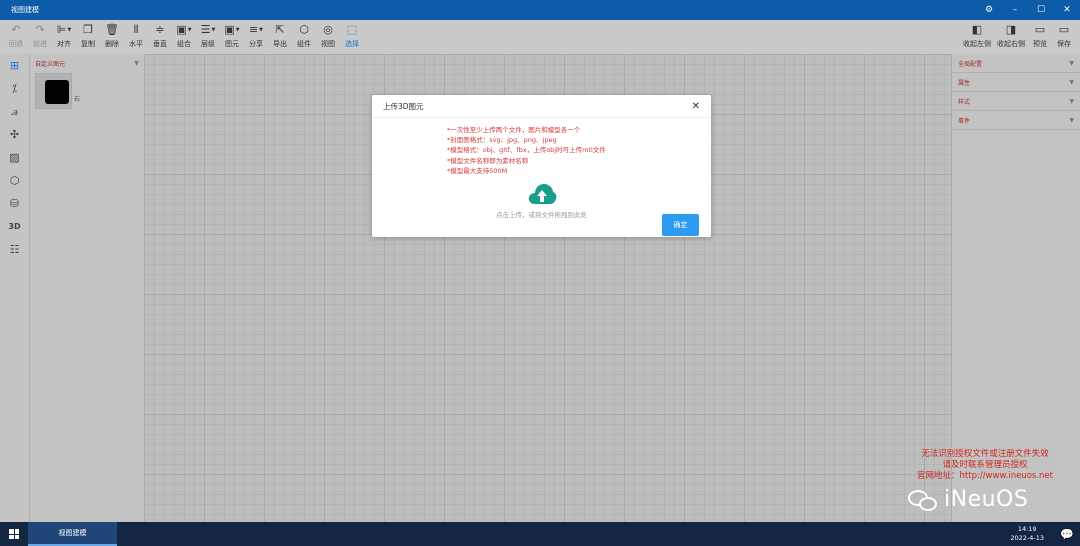 The width and height of the screenshot is (1080, 546). I want to click on tip-line: *模型格式：obj、gltf、fbx，上传obj时可上传mtl文件, so click(526, 150).